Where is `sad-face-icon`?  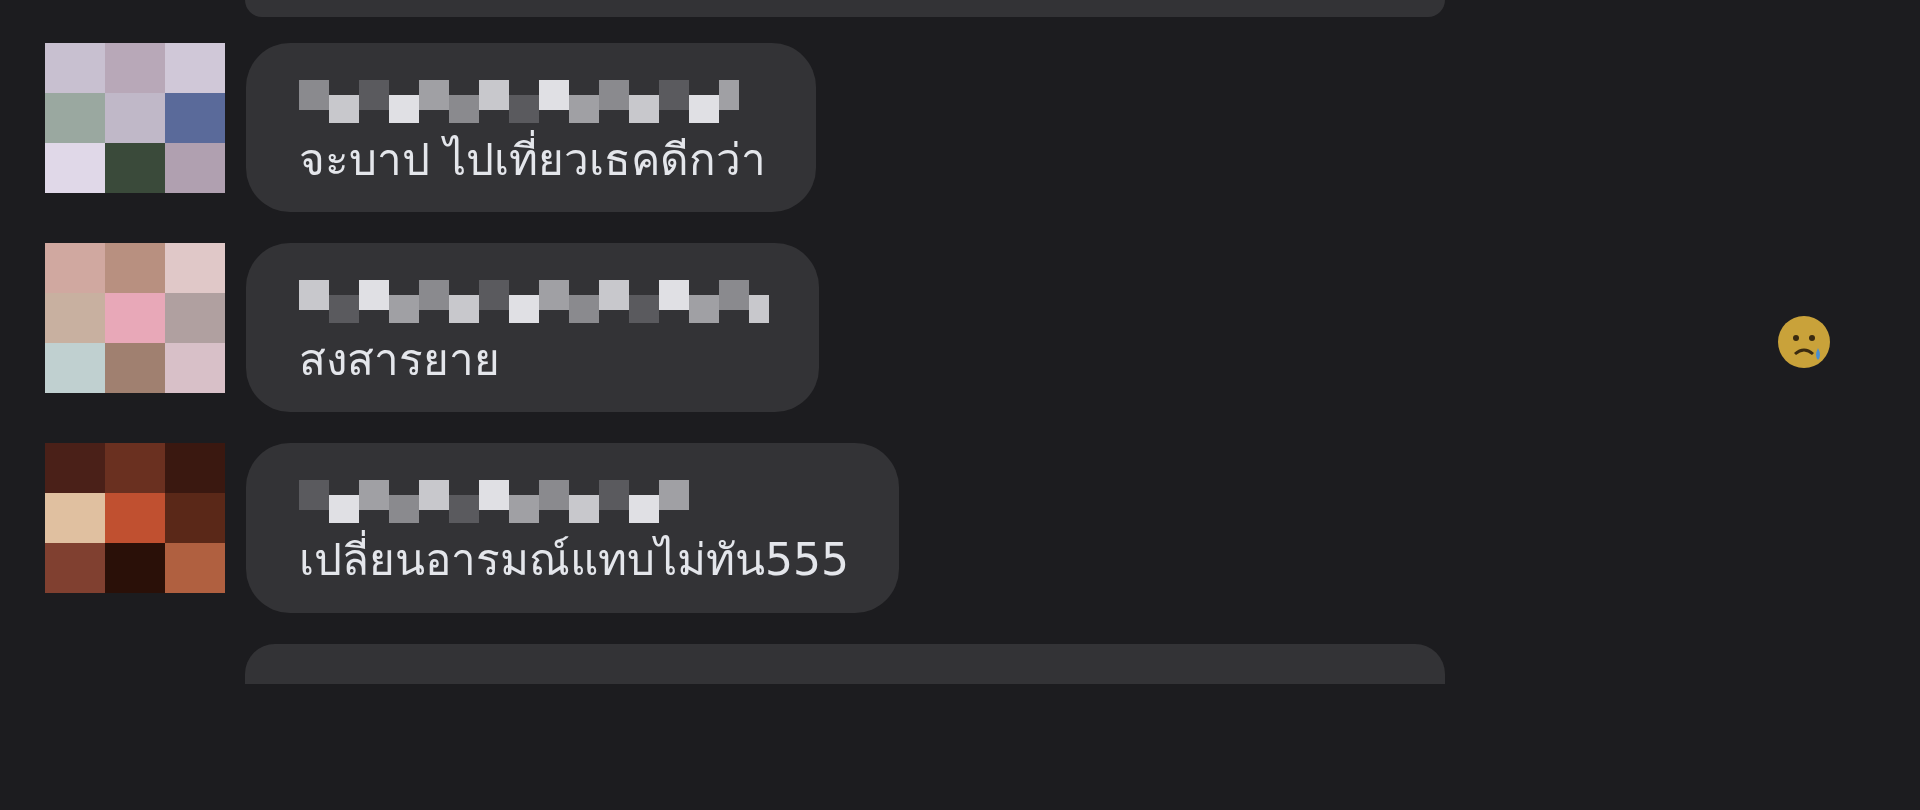
sad-face-icon is located at coordinates (1804, 342).